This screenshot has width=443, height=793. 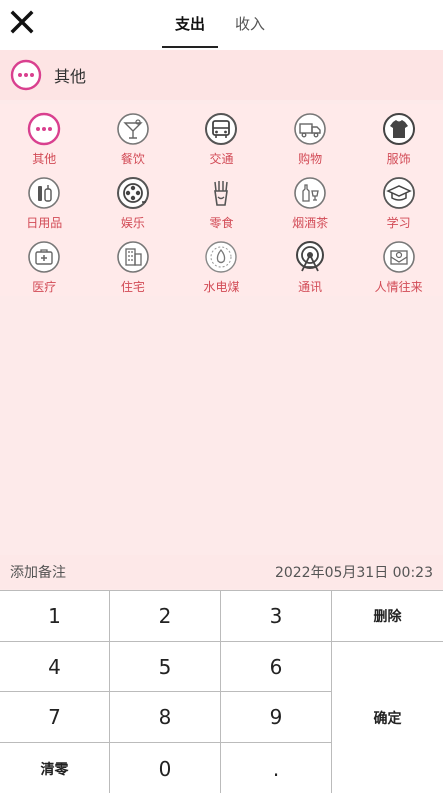 I want to click on category-social-gifts: 人情往来, so click(x=398, y=264).